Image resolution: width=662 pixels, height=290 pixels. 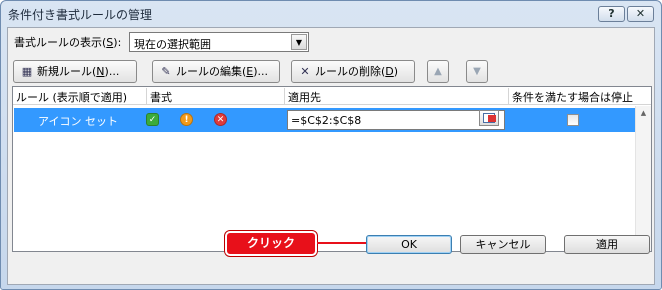 What do you see at coordinates (71, 97) in the screenshot?
I see `column-header-rule: ルール (表示順で適用)` at bounding box center [71, 97].